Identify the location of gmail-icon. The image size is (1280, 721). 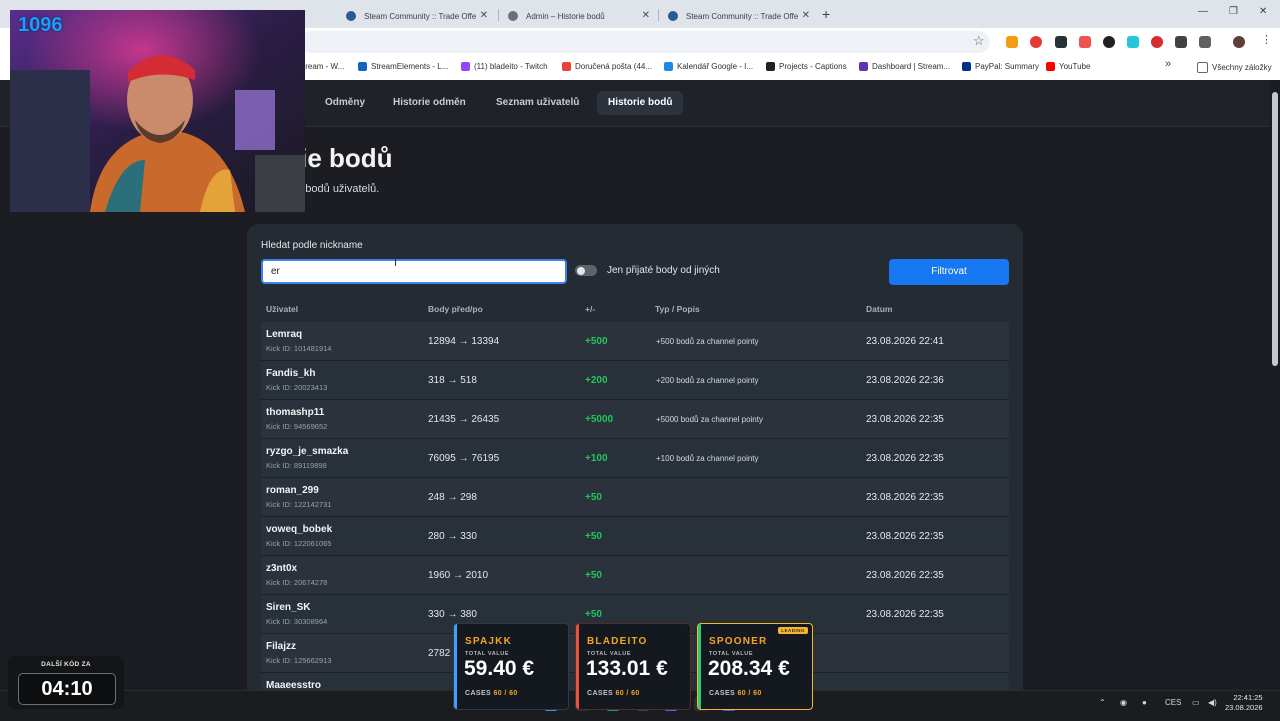
(566, 66).